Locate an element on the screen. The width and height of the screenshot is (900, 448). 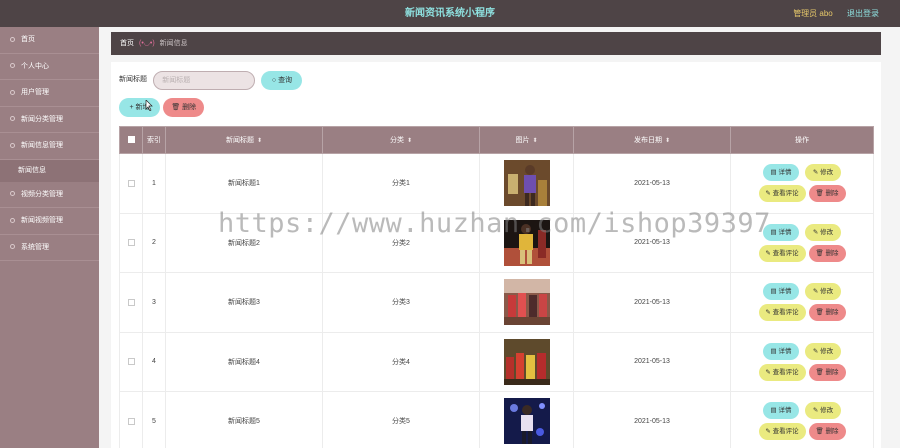
sidebar-item-label: 用户管理 is located at coordinates (35, 92).